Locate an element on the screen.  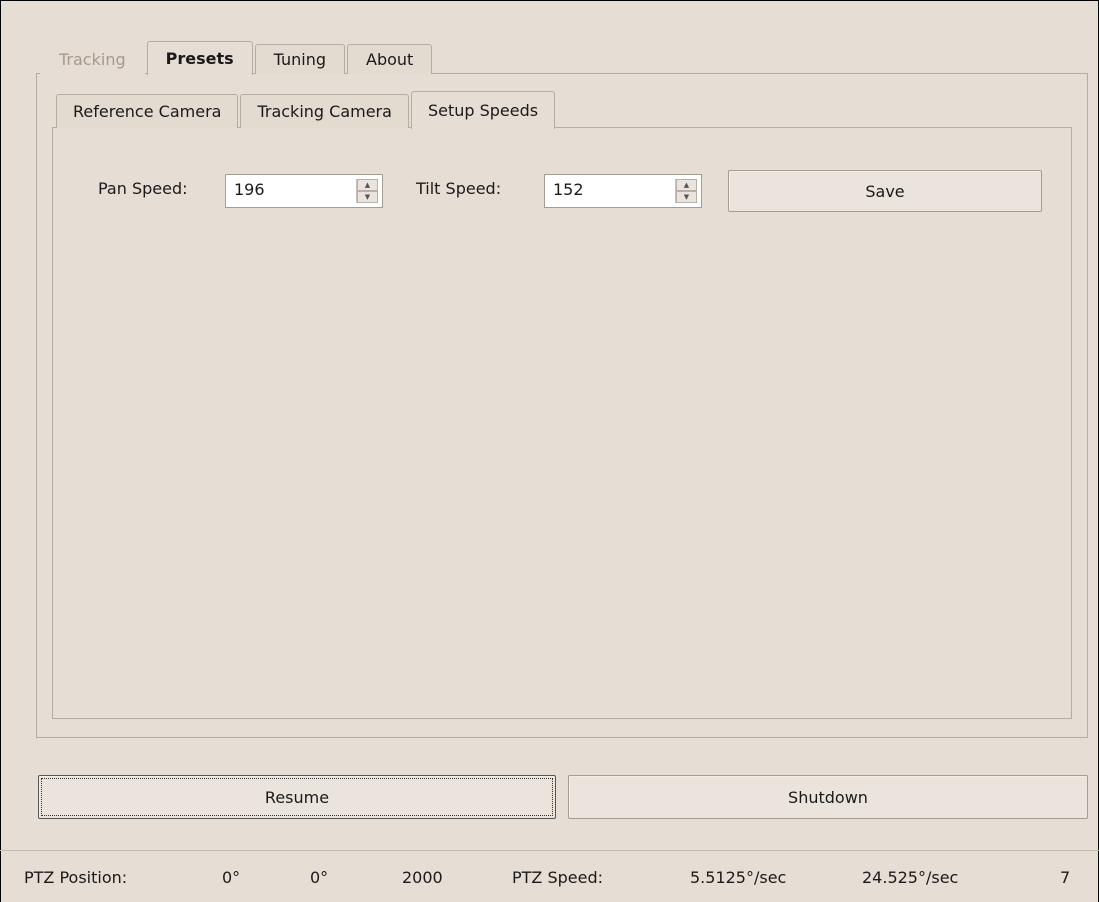
save-button: Save is located at coordinates (885, 191).